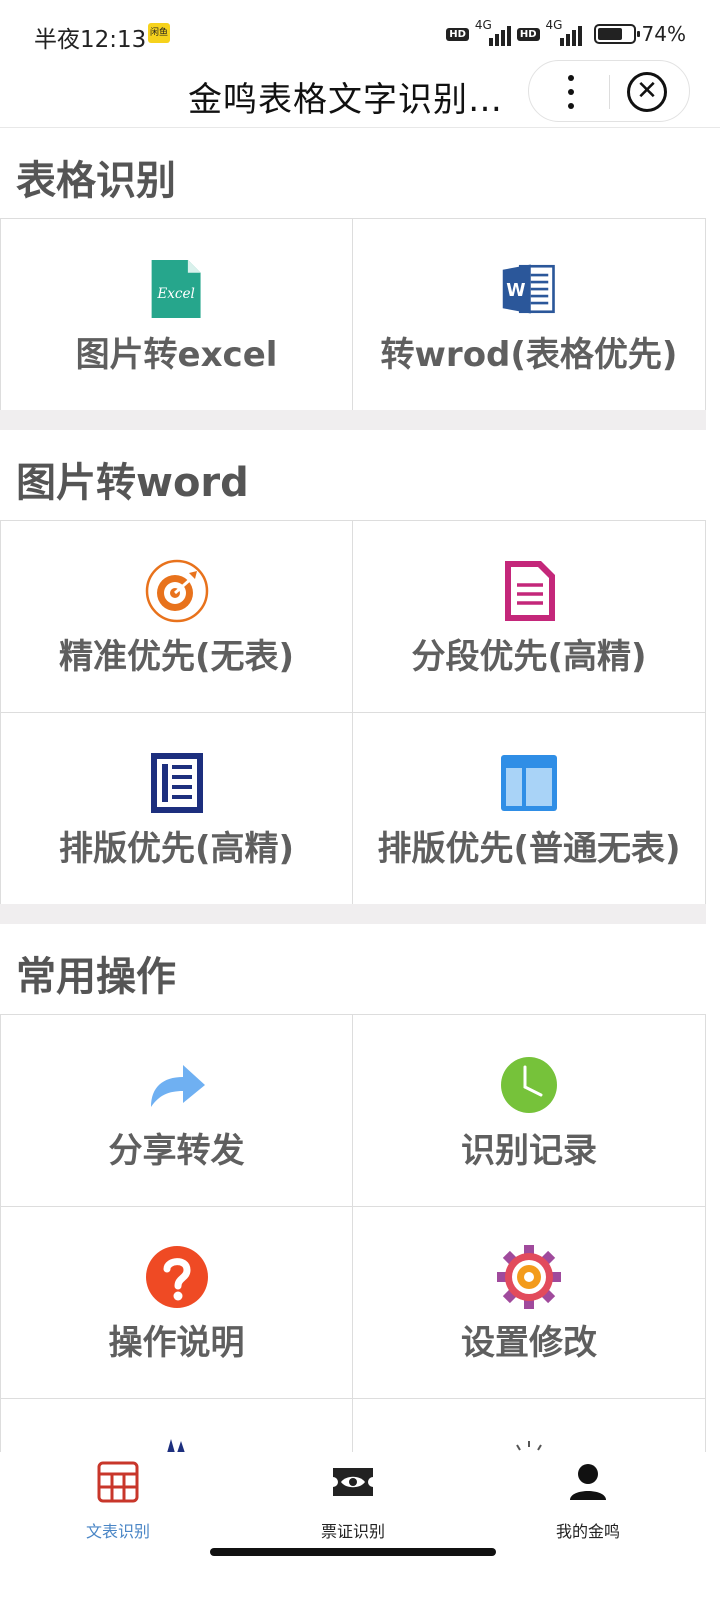 The image size is (720, 1600). I want to click on tab-label: 文表识别, so click(117, 1531).